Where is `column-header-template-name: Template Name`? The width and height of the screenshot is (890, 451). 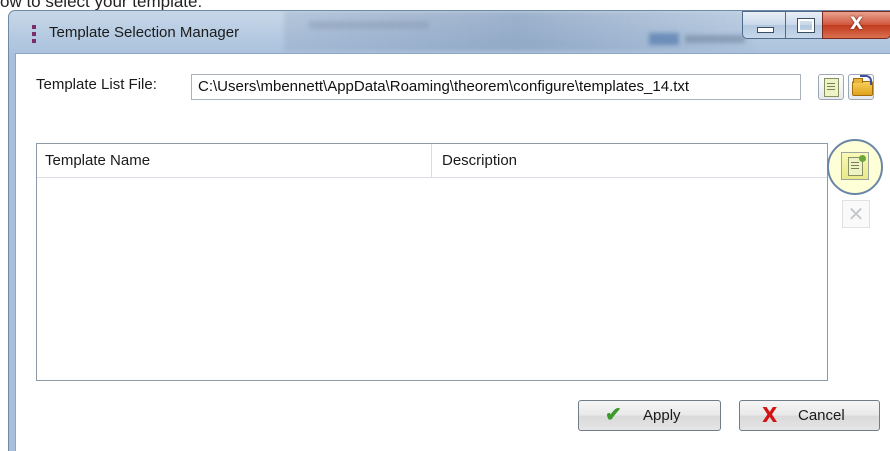 column-header-template-name: Template Name is located at coordinates (97, 160).